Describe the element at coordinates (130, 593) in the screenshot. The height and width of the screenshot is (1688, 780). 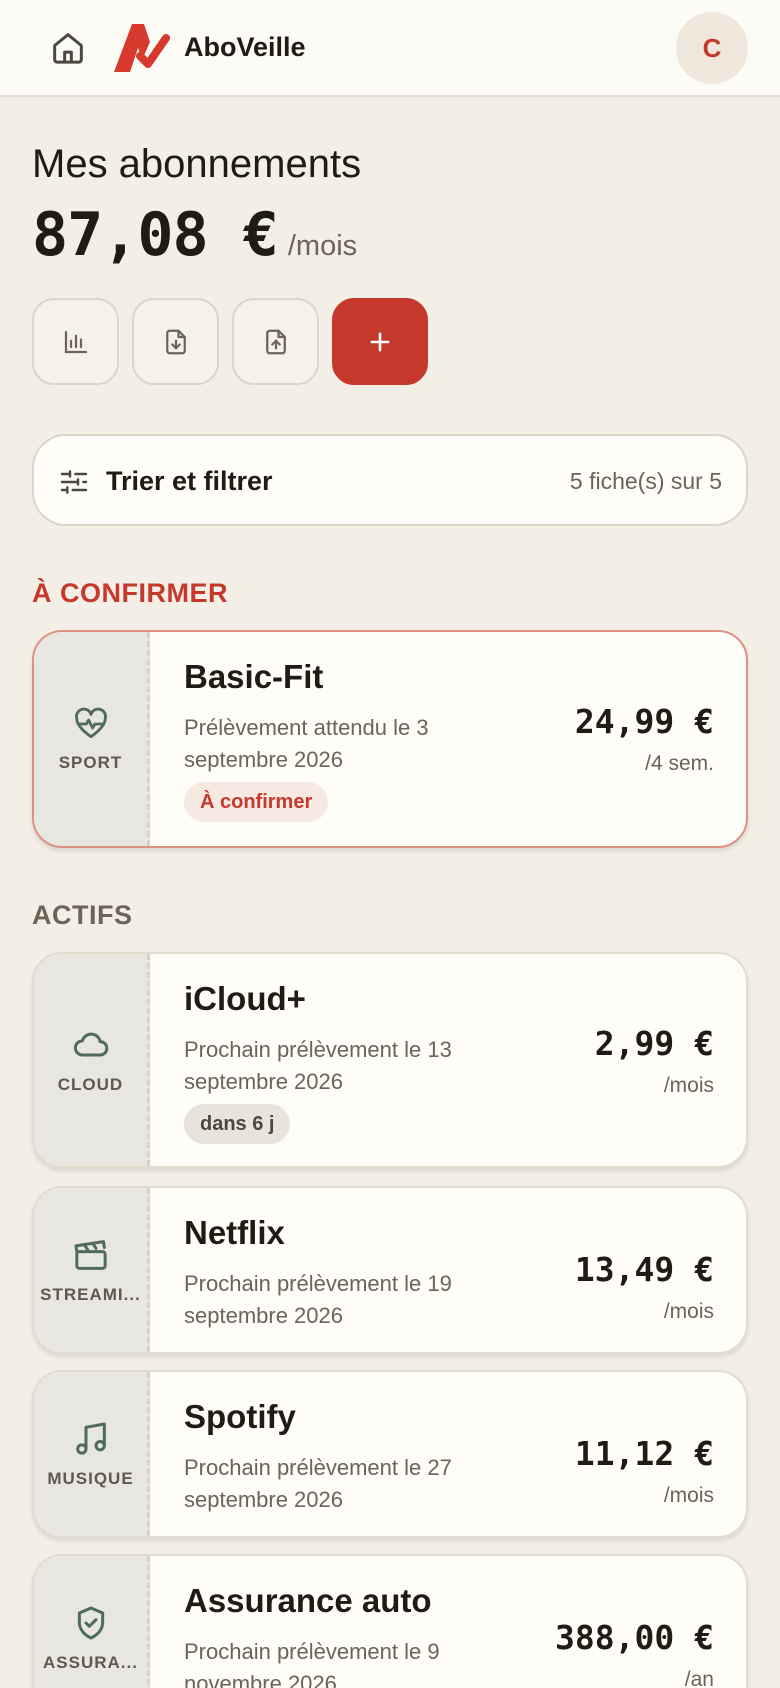
I see `section-title-to-confirm: À CONFIRMER` at that location.